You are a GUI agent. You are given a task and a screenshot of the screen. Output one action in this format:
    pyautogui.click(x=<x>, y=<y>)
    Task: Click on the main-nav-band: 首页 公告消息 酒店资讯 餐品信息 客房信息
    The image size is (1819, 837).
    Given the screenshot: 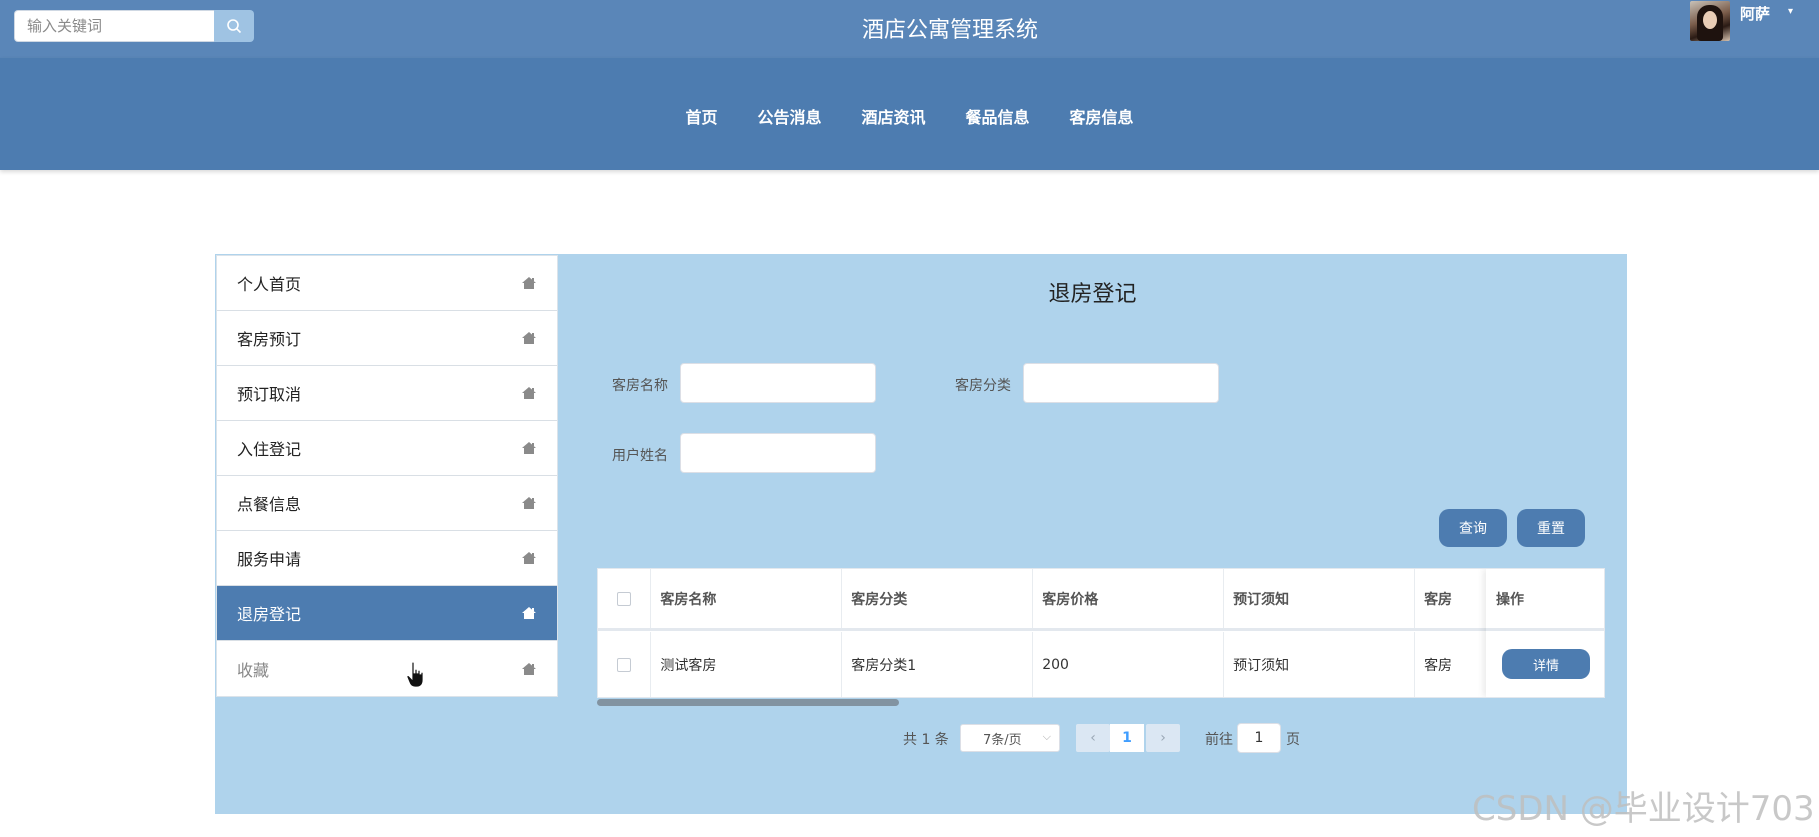 What is the action you would take?
    pyautogui.click(x=909, y=114)
    